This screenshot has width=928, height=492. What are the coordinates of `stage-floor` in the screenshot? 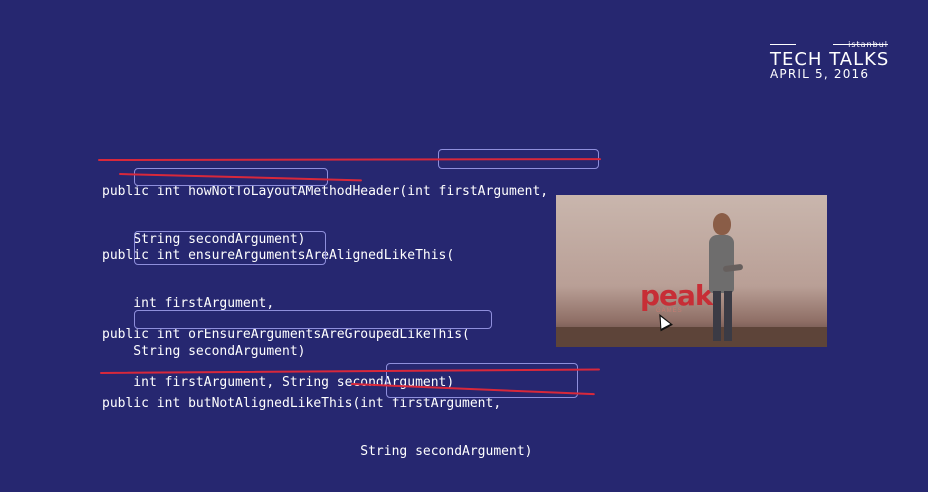 It's located at (691, 337).